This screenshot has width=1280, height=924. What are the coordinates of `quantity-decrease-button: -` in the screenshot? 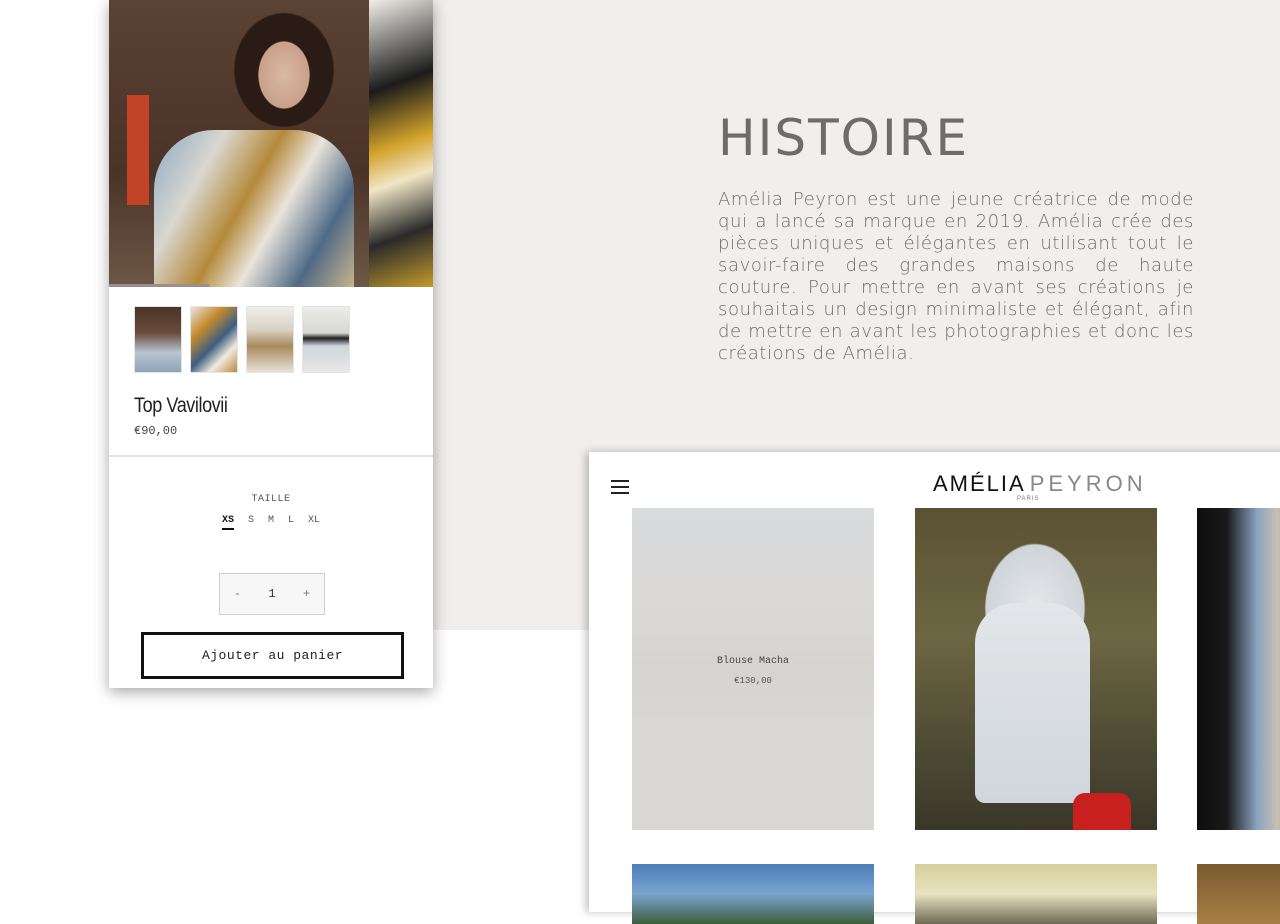 It's located at (237, 594).